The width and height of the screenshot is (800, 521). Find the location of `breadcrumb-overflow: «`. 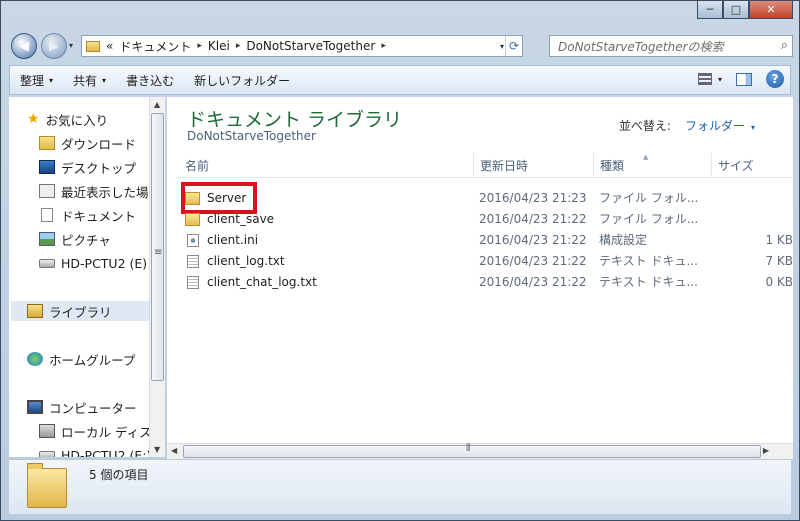

breadcrumb-overflow: « is located at coordinates (109, 46).